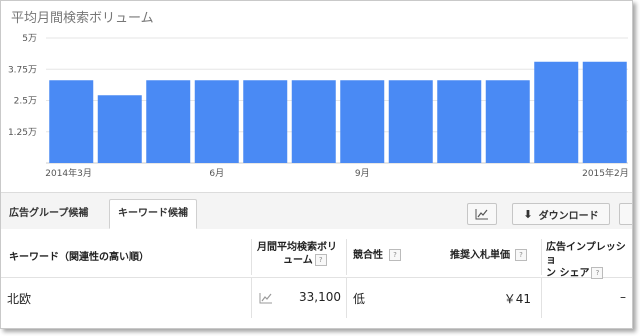 This screenshot has height=336, width=640. I want to click on col-volume-label-1: 月間平均検索ボリ, so click(297, 247).